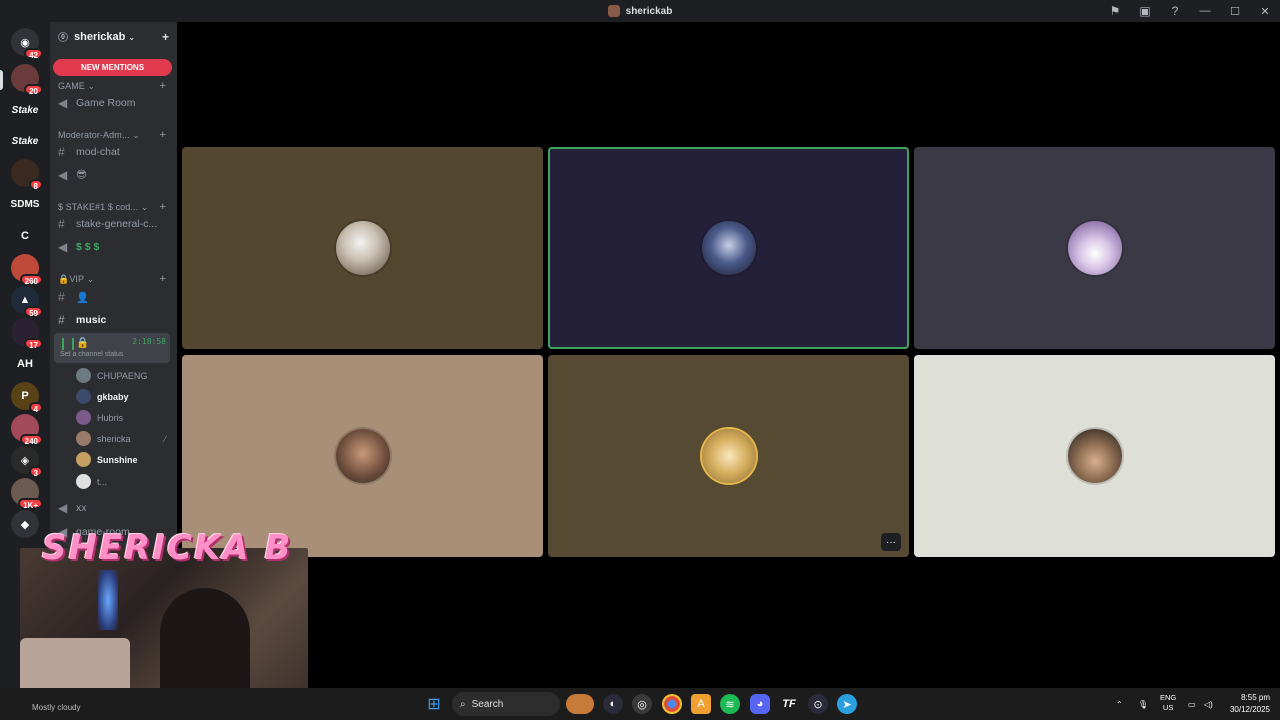 The height and width of the screenshot is (720, 1280). Describe the element at coordinates (701, 704) in the screenshot. I see `app-icon: A` at that location.